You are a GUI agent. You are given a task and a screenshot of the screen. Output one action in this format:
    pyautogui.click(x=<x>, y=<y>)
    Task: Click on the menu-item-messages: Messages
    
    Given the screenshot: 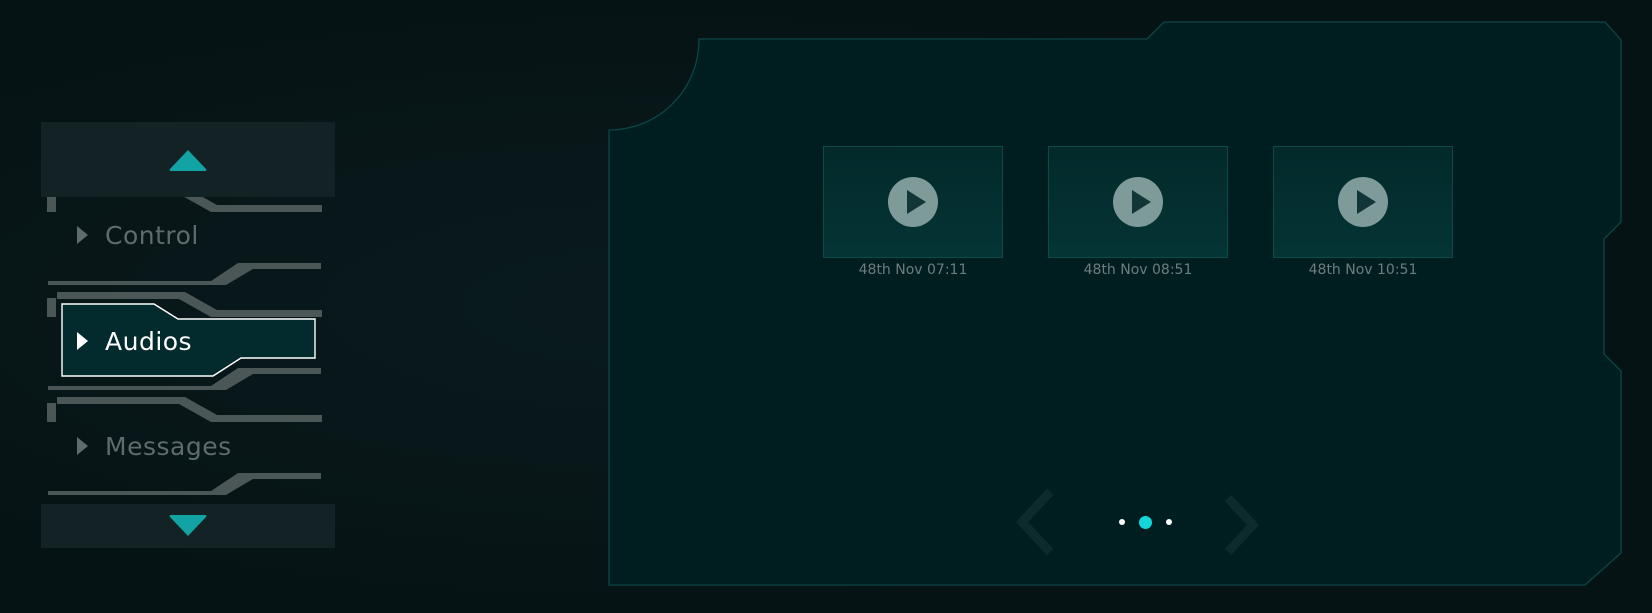 What is the action you would take?
    pyautogui.click(x=196, y=446)
    